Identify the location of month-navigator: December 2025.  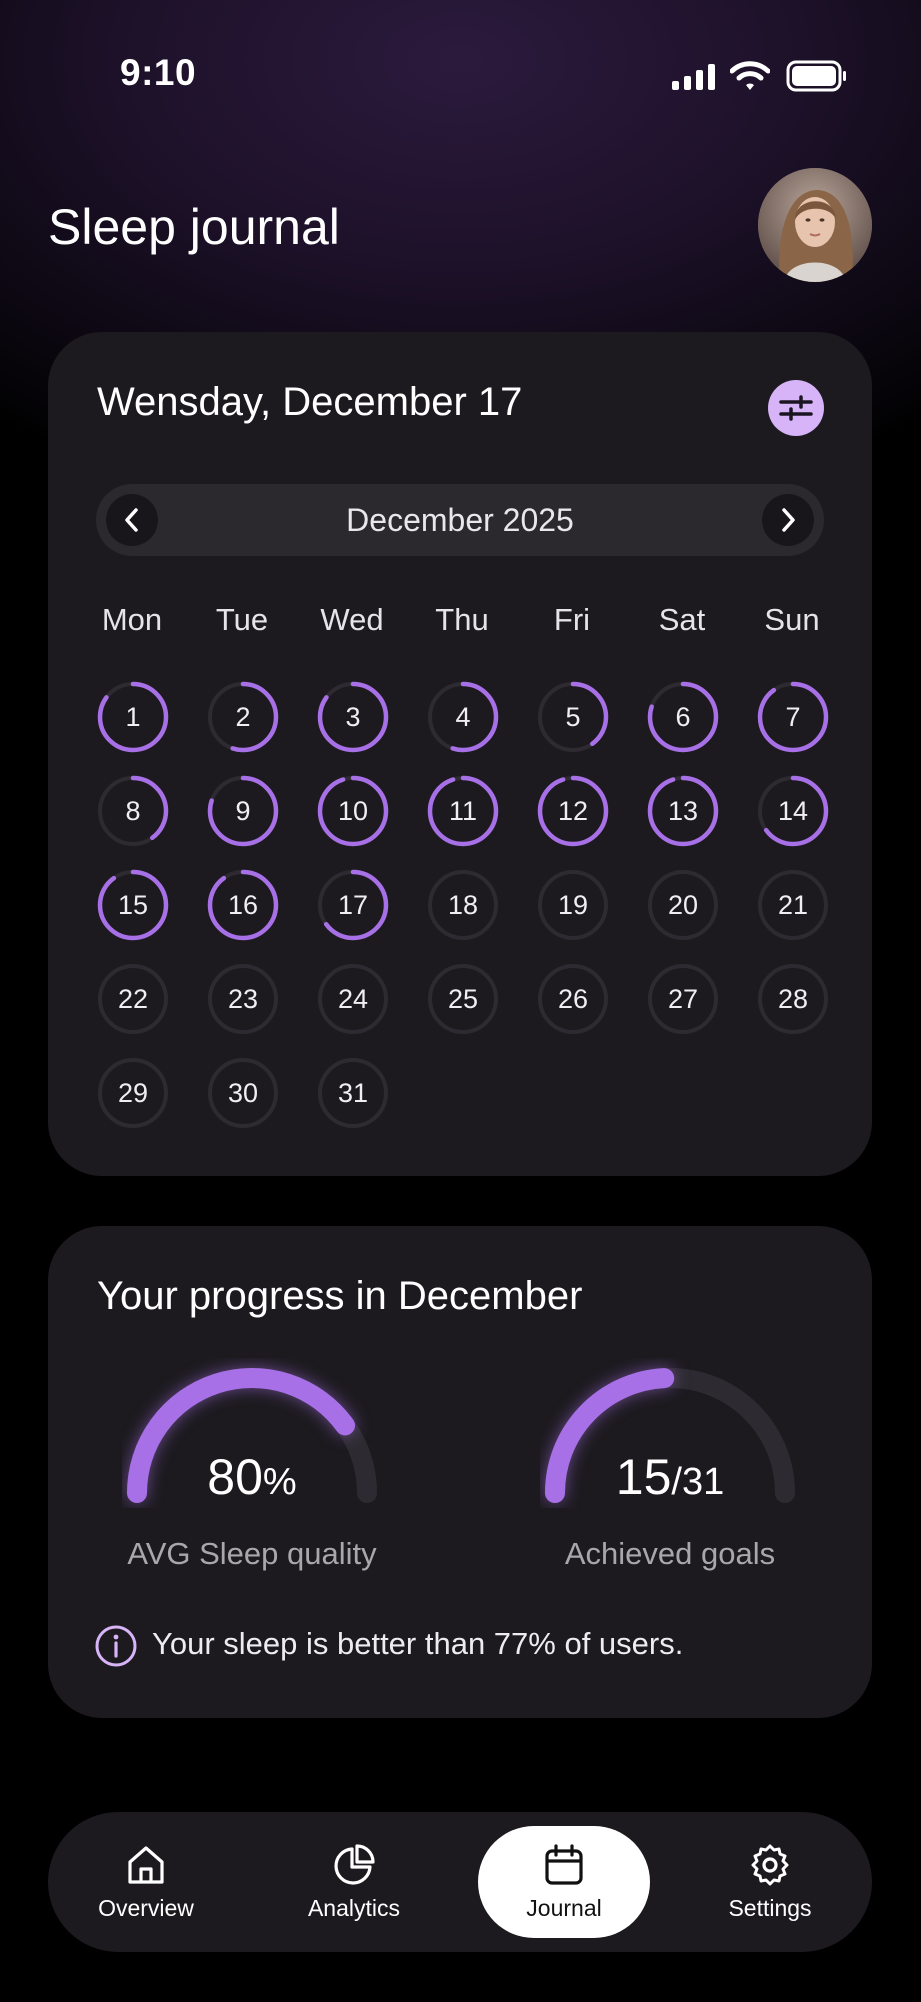
(460, 520).